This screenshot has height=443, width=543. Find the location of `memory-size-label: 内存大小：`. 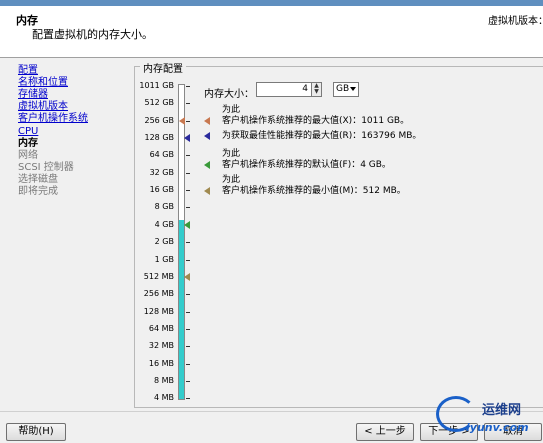

memory-size-label: 内存大小： is located at coordinates (229, 94).